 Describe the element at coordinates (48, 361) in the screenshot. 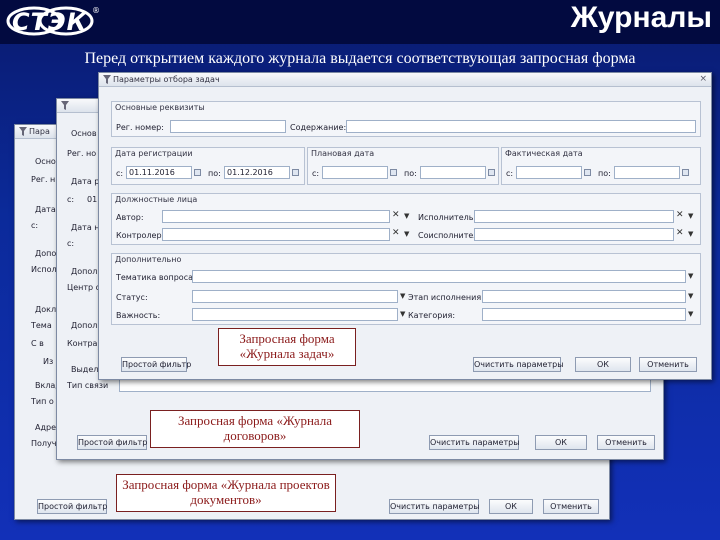

I see `label: Из` at that location.